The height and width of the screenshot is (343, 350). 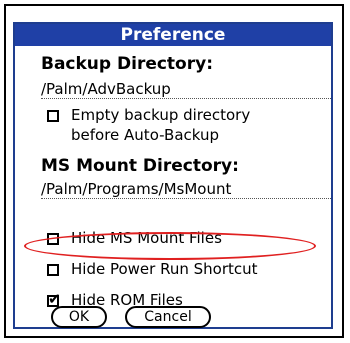 I want to click on hide-power-run-label: Hide Power Run Shortcut, so click(x=164, y=269).